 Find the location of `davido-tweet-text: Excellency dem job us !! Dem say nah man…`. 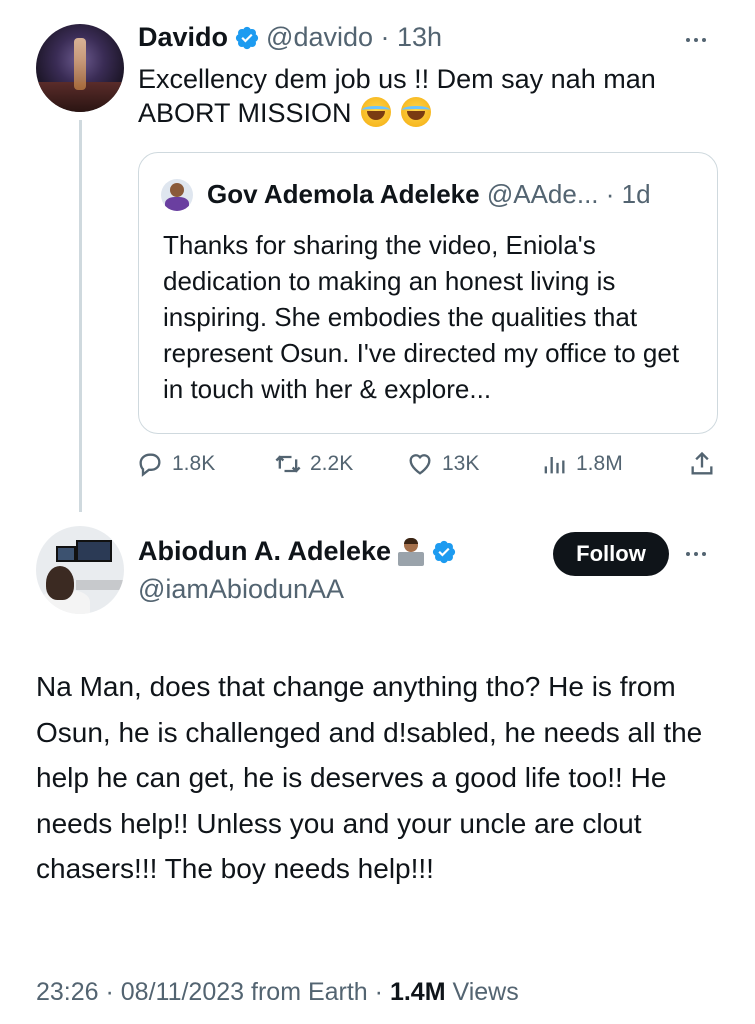

davido-tweet-text: Excellency dem job us !! Dem say nah man… is located at coordinates (428, 96).